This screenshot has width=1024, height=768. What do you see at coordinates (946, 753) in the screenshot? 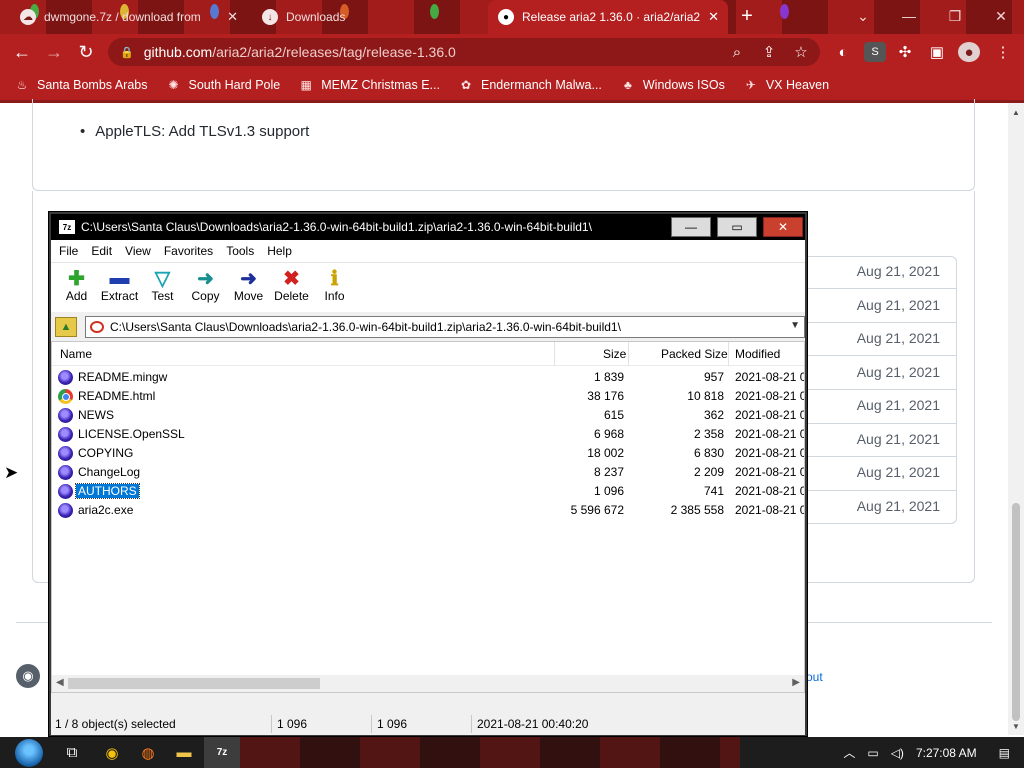
I see `clock: 7:27:08 AM` at bounding box center [946, 753].